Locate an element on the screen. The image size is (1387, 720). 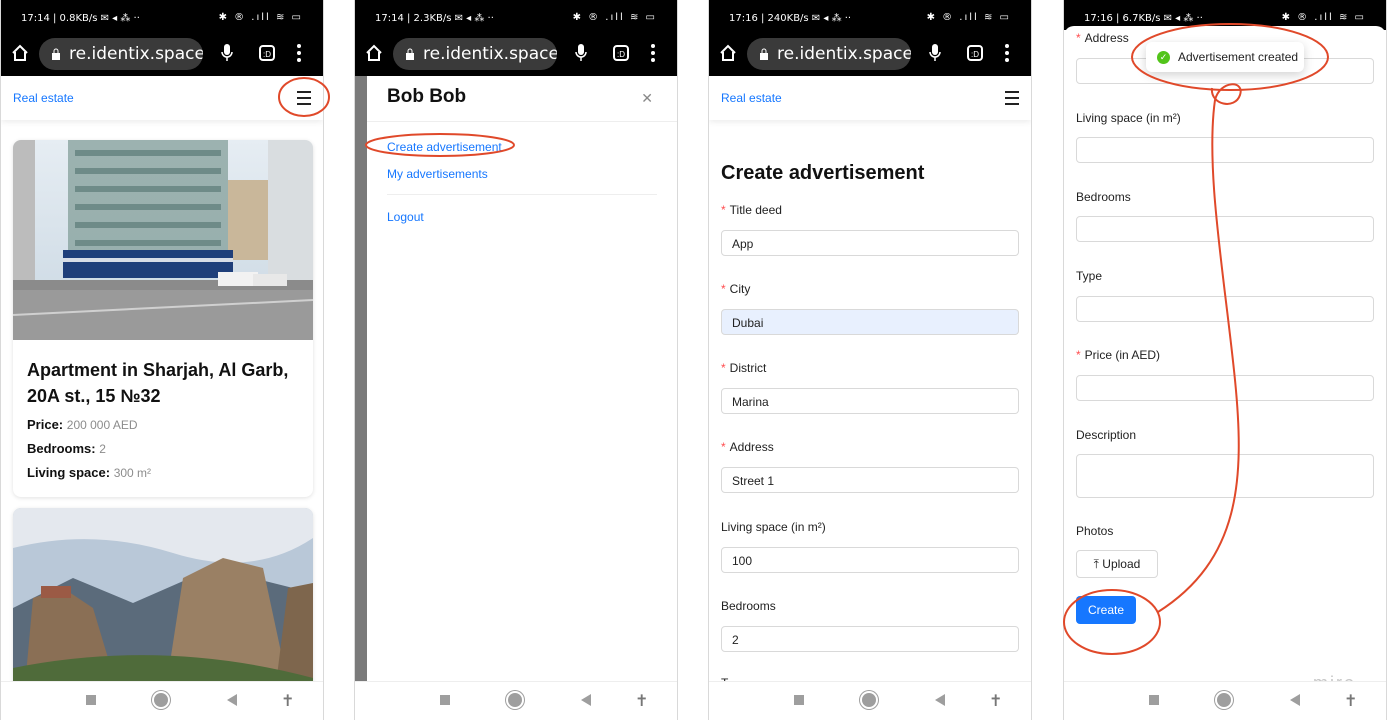
price-input is located at coordinates (1225, 388).